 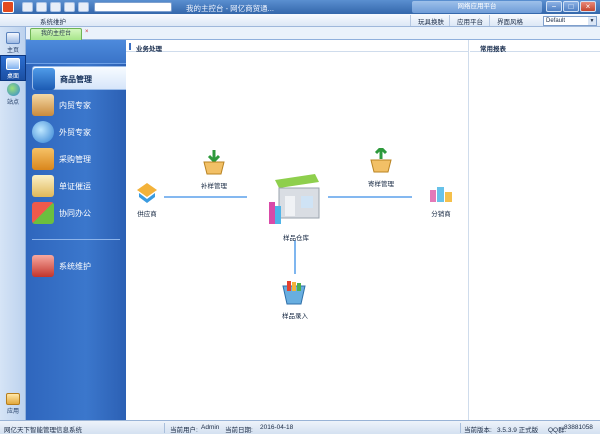 I want to click on title-bar: 我的主控台 - 网亿商贸通... 网络应用平台 − □ ×, so click(x=300, y=7).